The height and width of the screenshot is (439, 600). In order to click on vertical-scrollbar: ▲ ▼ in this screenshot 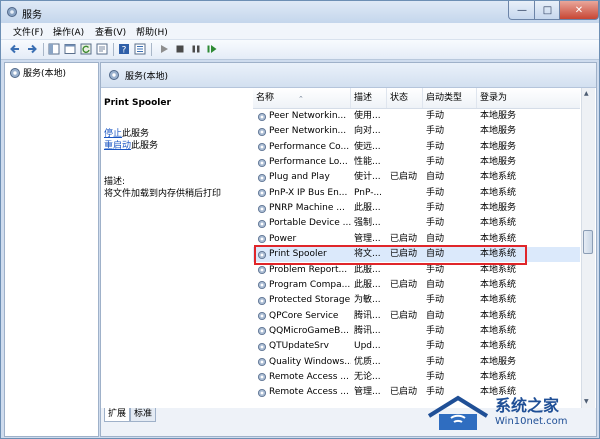, I will do `click(588, 248)`.